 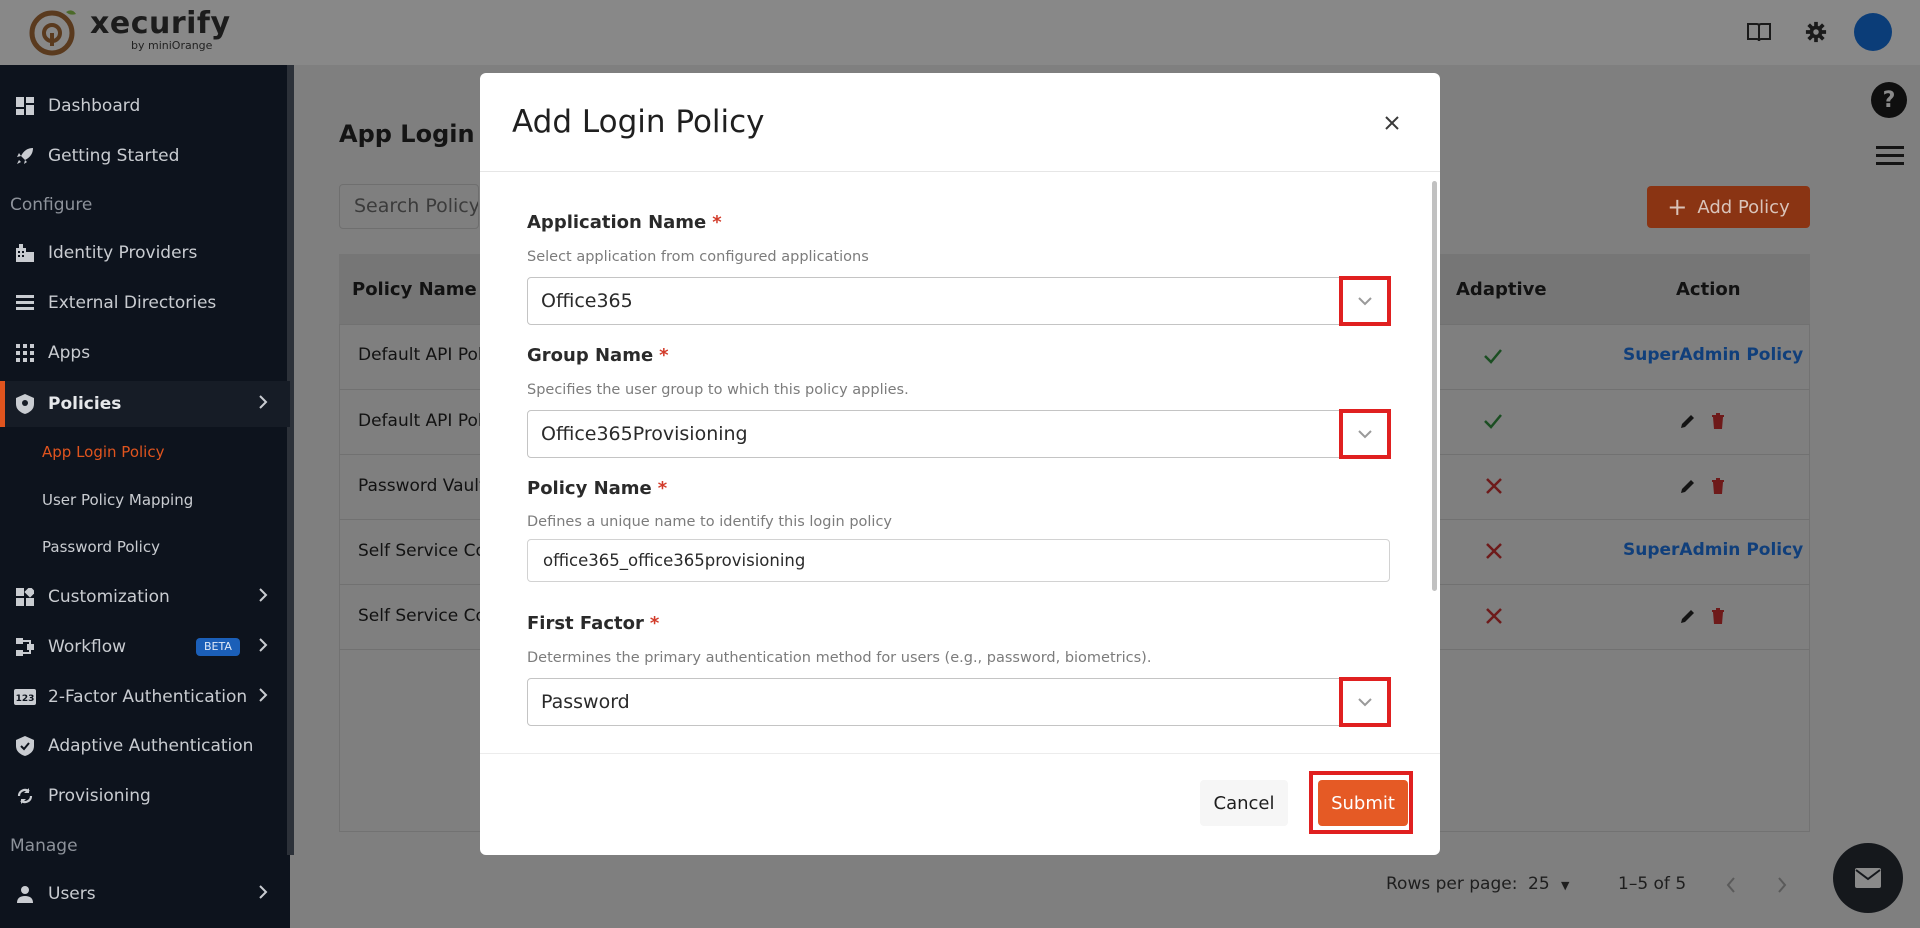 I want to click on chevron-down-icon, so click(x=1365, y=301).